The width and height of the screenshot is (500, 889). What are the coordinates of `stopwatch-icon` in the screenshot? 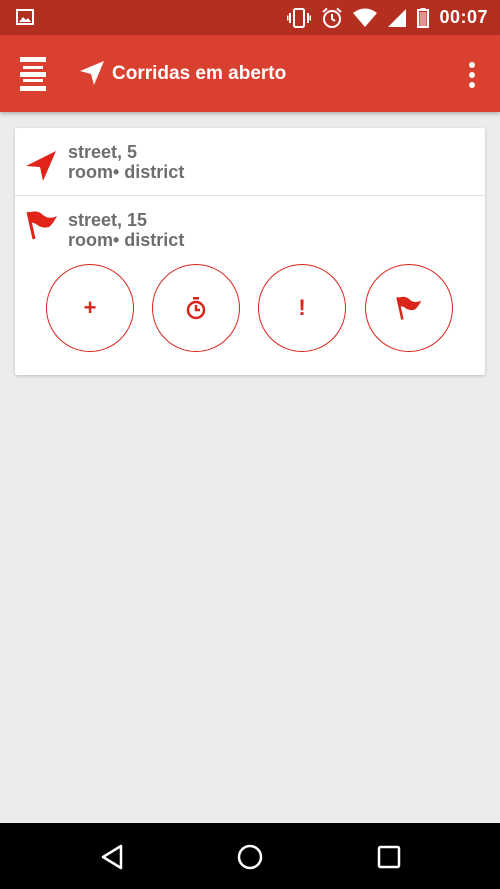 It's located at (196, 308).